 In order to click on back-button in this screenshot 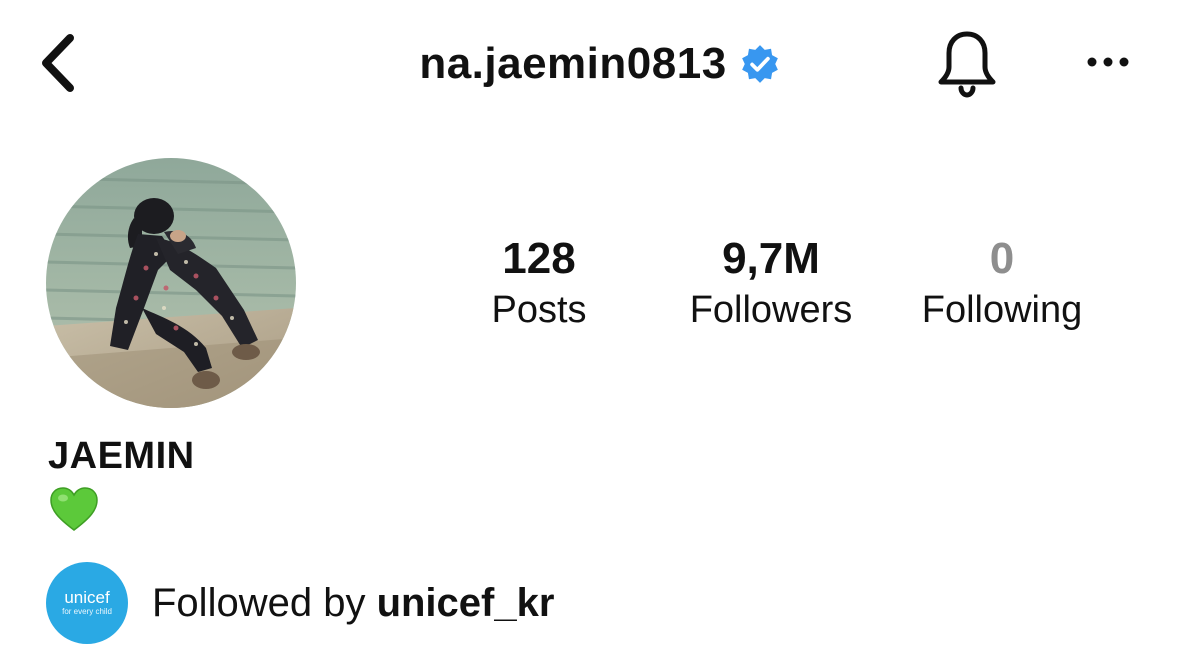, I will do `click(58, 63)`.